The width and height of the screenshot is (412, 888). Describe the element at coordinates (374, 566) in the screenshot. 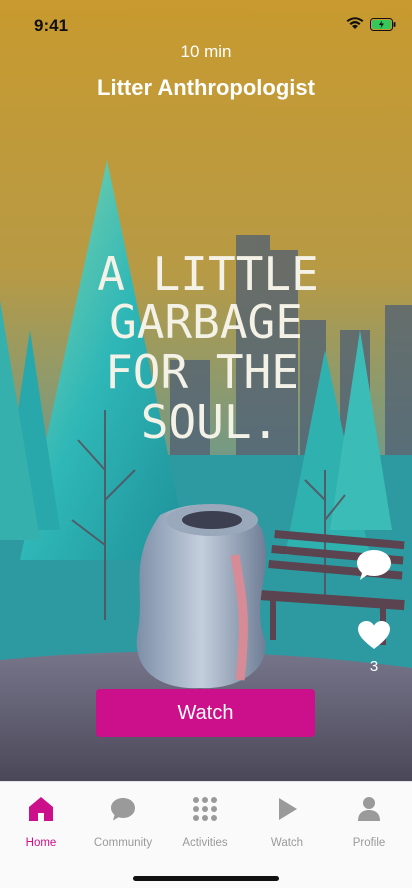

I see `comment-icon` at that location.